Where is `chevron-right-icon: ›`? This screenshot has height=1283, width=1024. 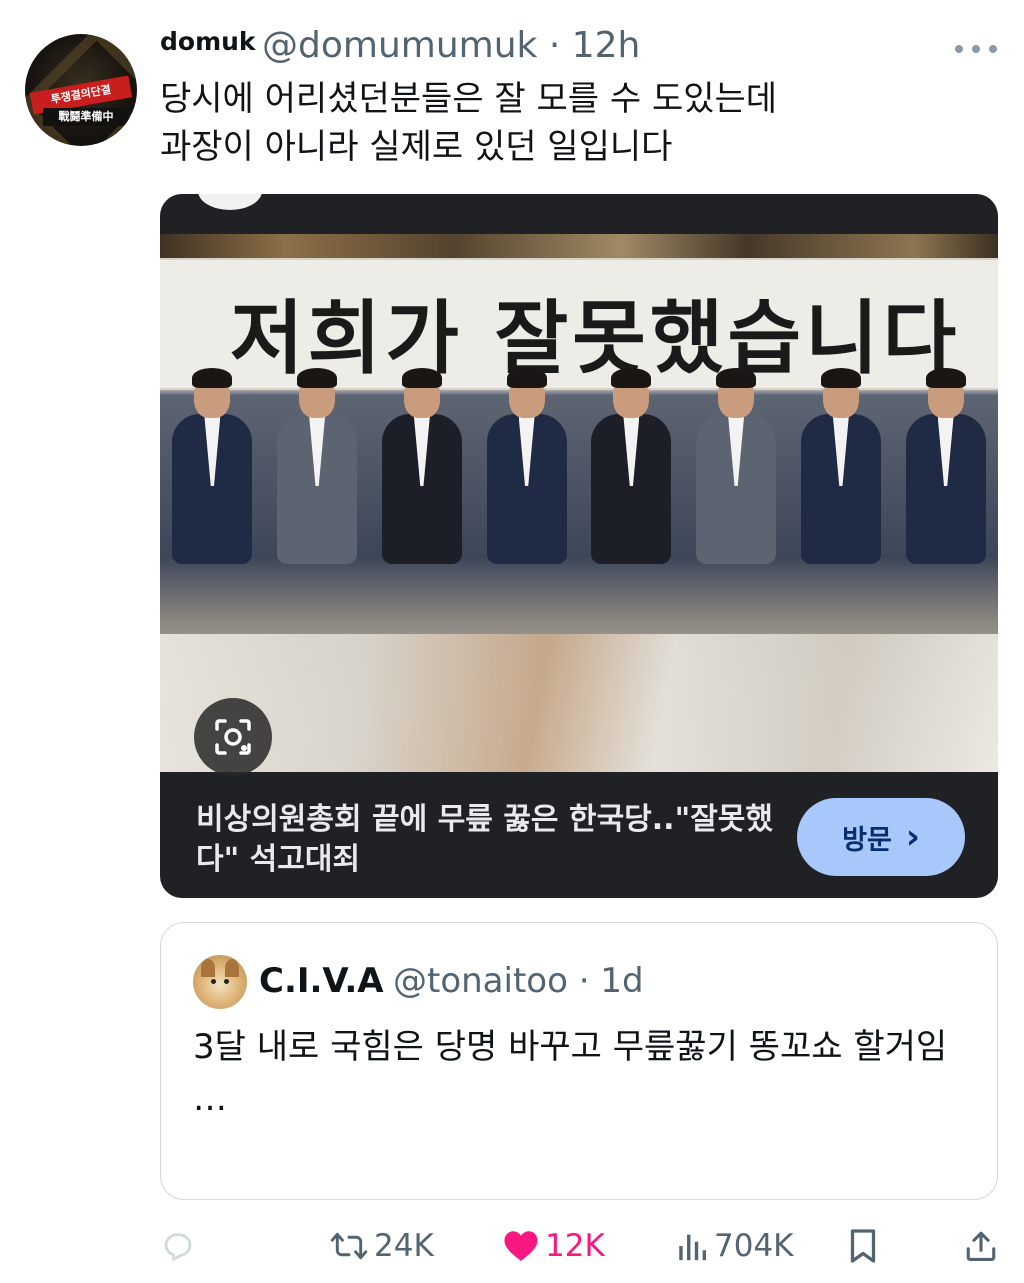
chevron-right-icon: › is located at coordinates (912, 837).